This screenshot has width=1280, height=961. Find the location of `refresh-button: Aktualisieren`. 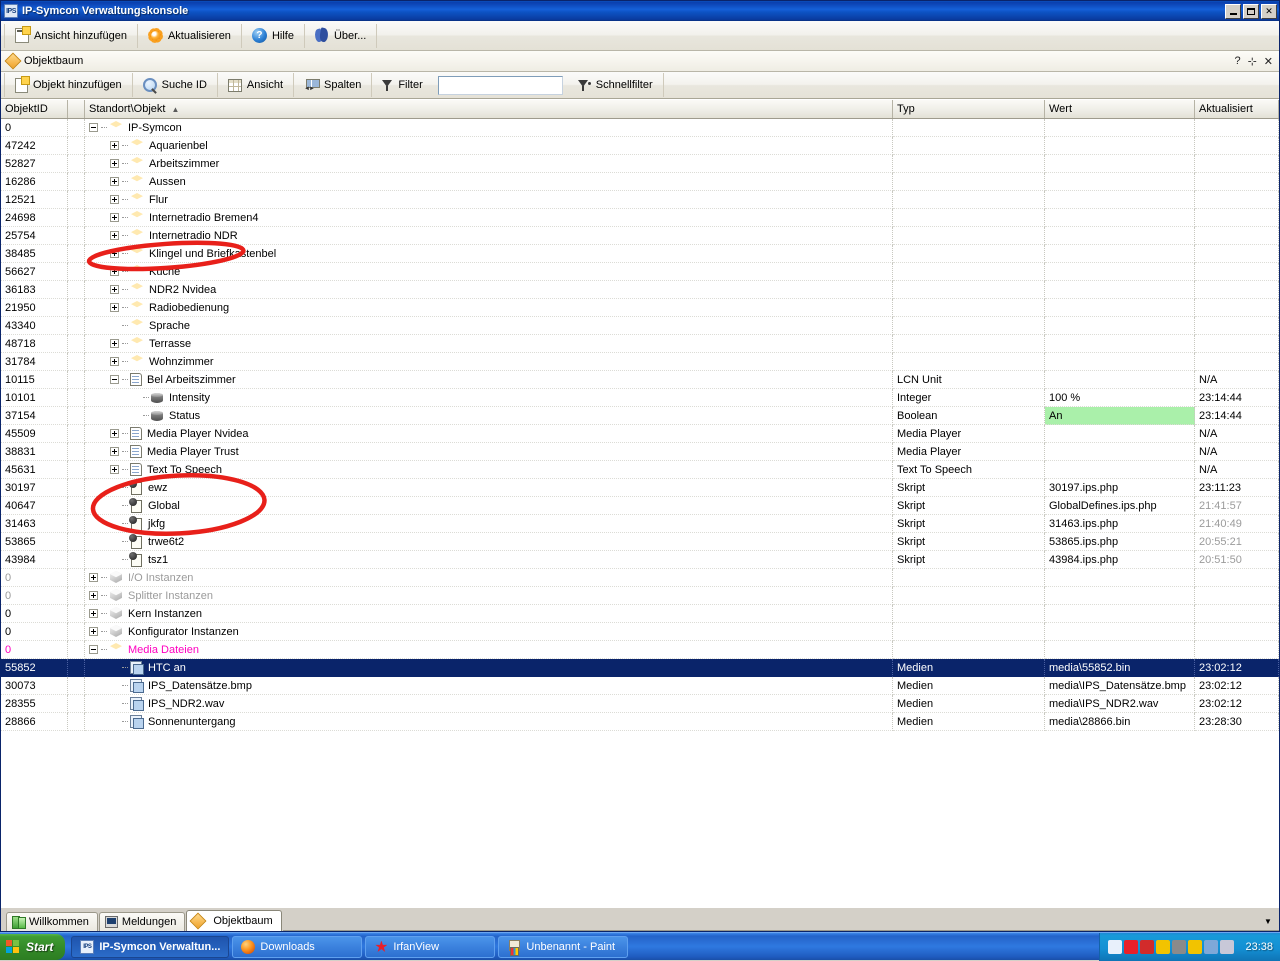

refresh-button: Aktualisieren is located at coordinates (189, 36).